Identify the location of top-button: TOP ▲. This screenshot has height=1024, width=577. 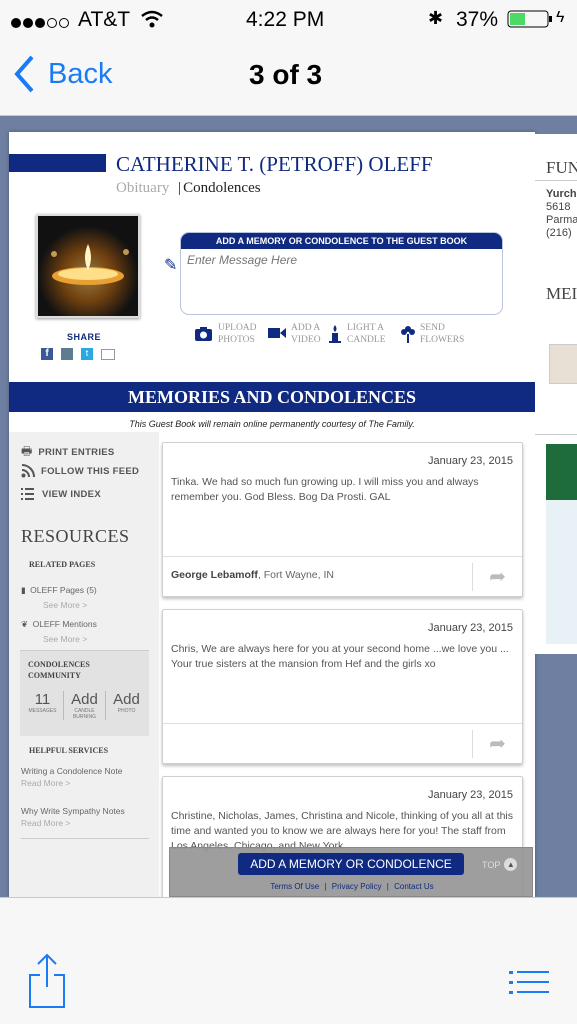
(500, 864).